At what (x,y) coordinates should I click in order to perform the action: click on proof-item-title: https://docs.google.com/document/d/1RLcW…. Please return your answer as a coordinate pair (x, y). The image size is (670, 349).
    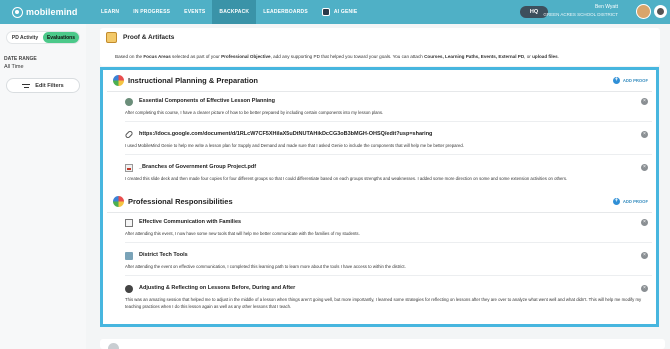
    Looking at the image, I should click on (286, 134).